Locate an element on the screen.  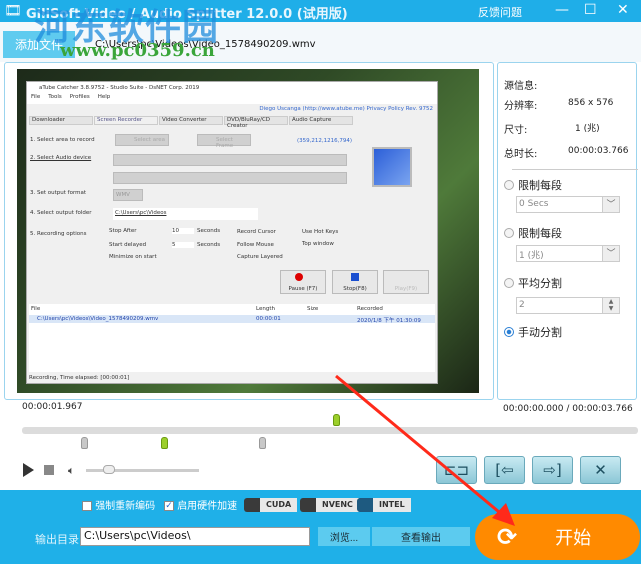
preview-sec1: 10 is located at coordinates (183, 231).